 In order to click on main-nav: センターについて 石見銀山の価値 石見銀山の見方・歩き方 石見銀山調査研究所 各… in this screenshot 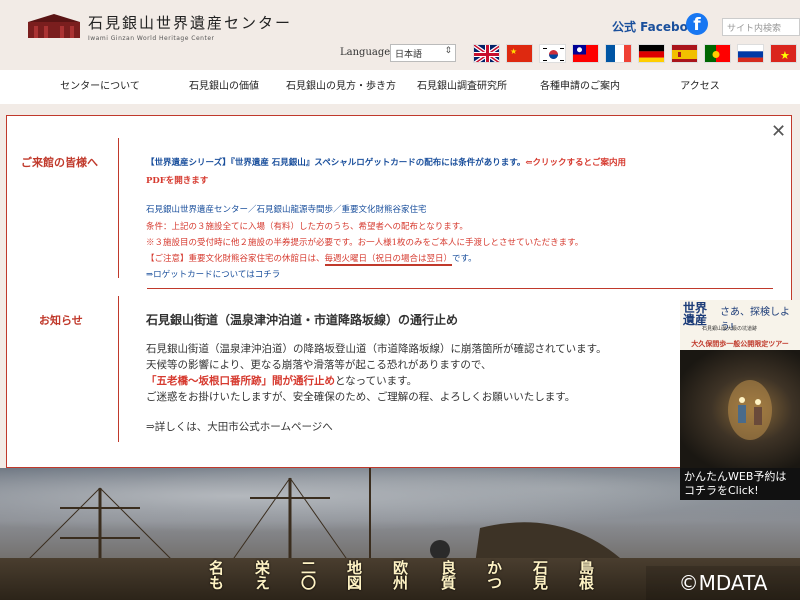, I will do `click(400, 87)`.